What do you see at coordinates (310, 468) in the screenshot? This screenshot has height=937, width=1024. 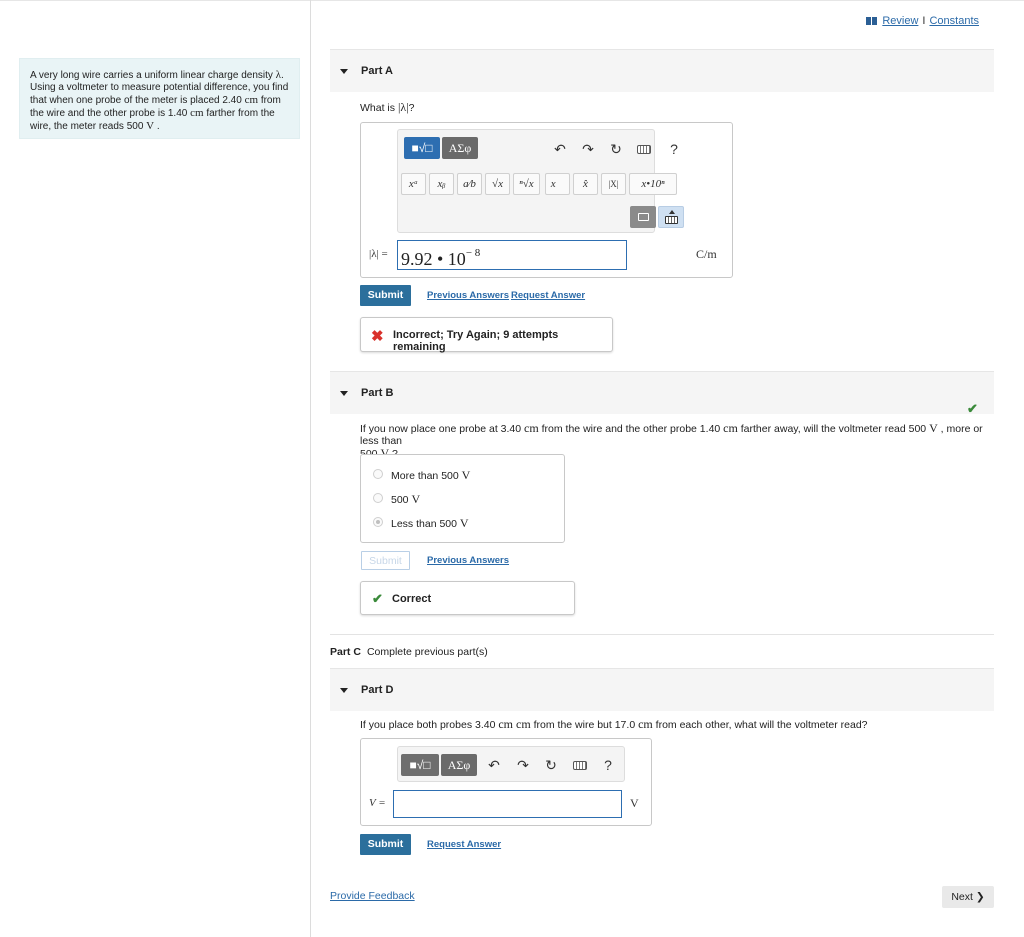 I see `column-divider` at bounding box center [310, 468].